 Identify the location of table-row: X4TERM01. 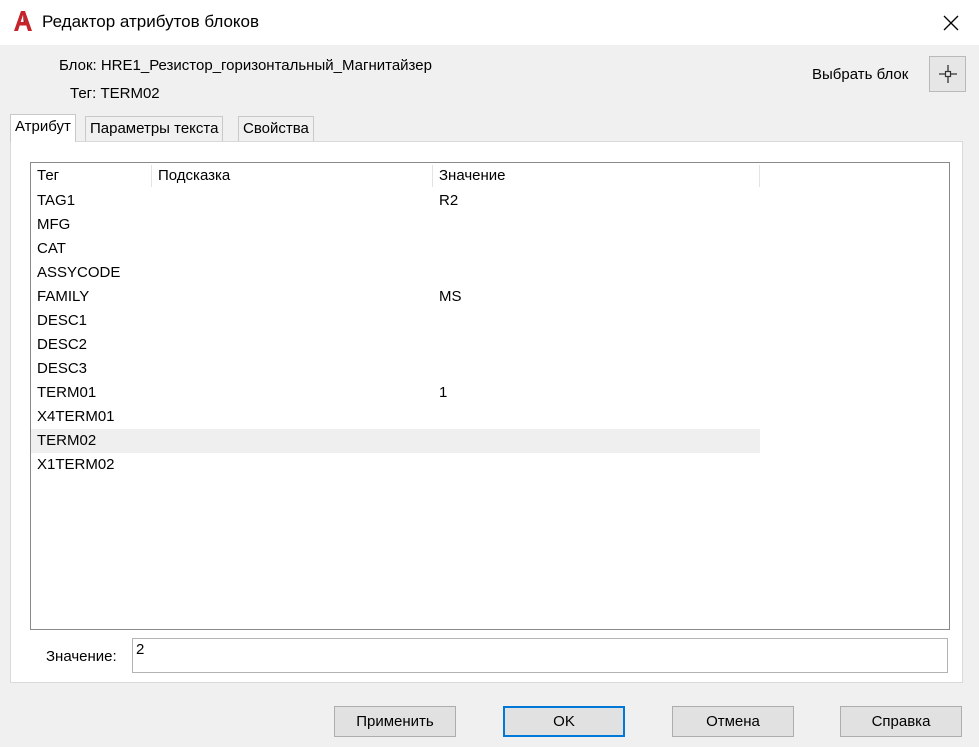
(395, 417).